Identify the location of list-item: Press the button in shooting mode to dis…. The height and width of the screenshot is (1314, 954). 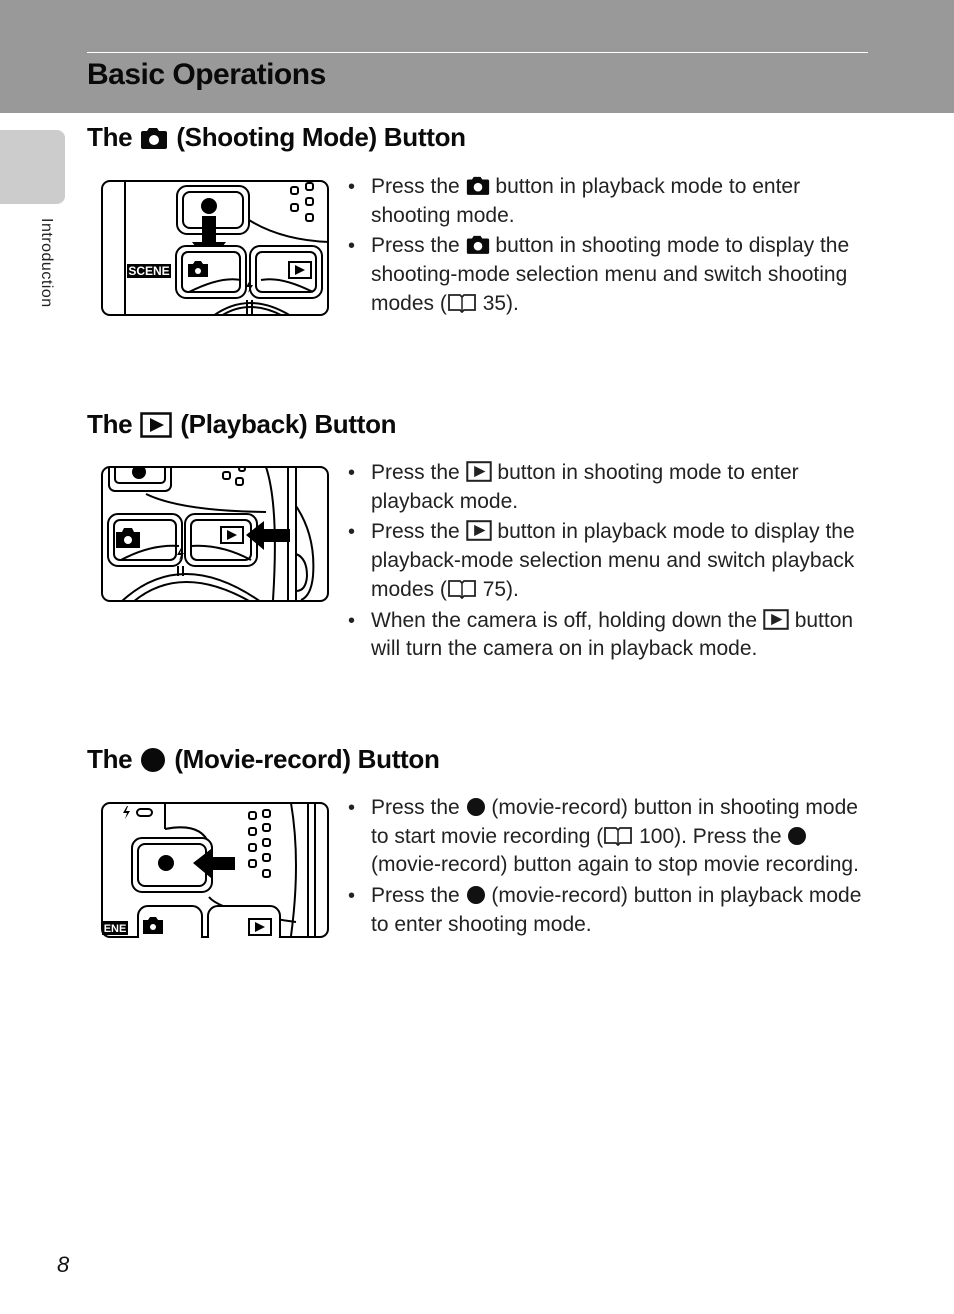
(613, 275).